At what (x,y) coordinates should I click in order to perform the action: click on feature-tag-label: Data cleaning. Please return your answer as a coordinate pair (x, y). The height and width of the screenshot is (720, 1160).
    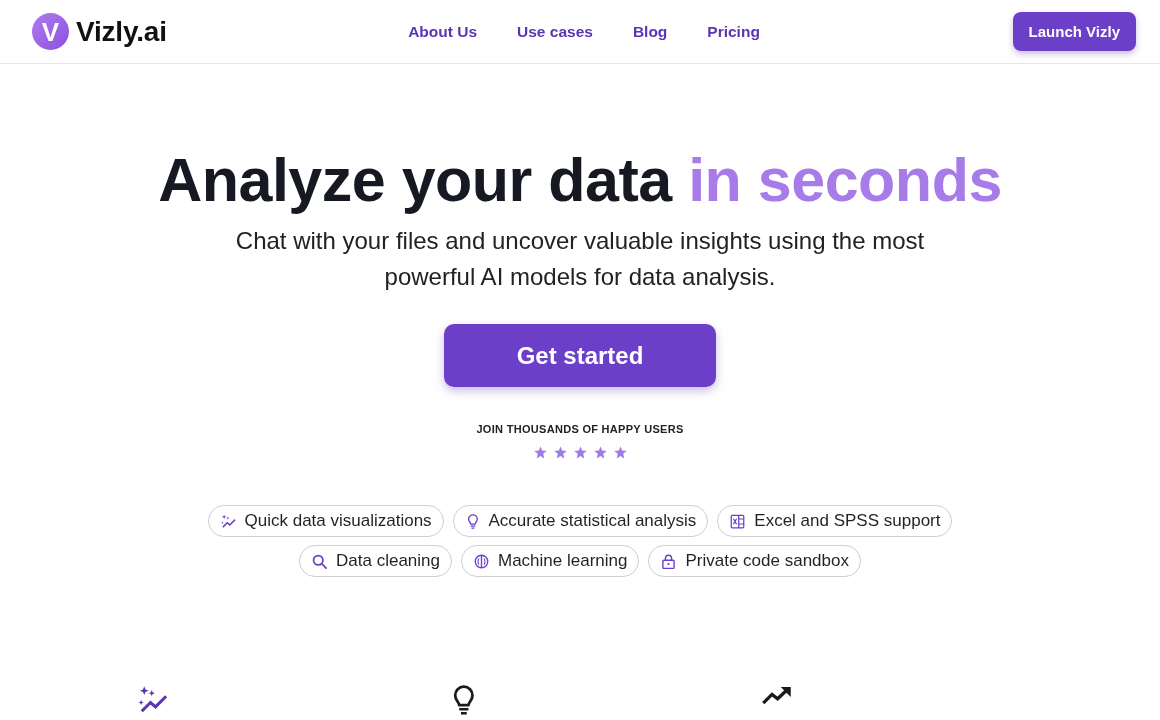
    Looking at the image, I should click on (388, 561).